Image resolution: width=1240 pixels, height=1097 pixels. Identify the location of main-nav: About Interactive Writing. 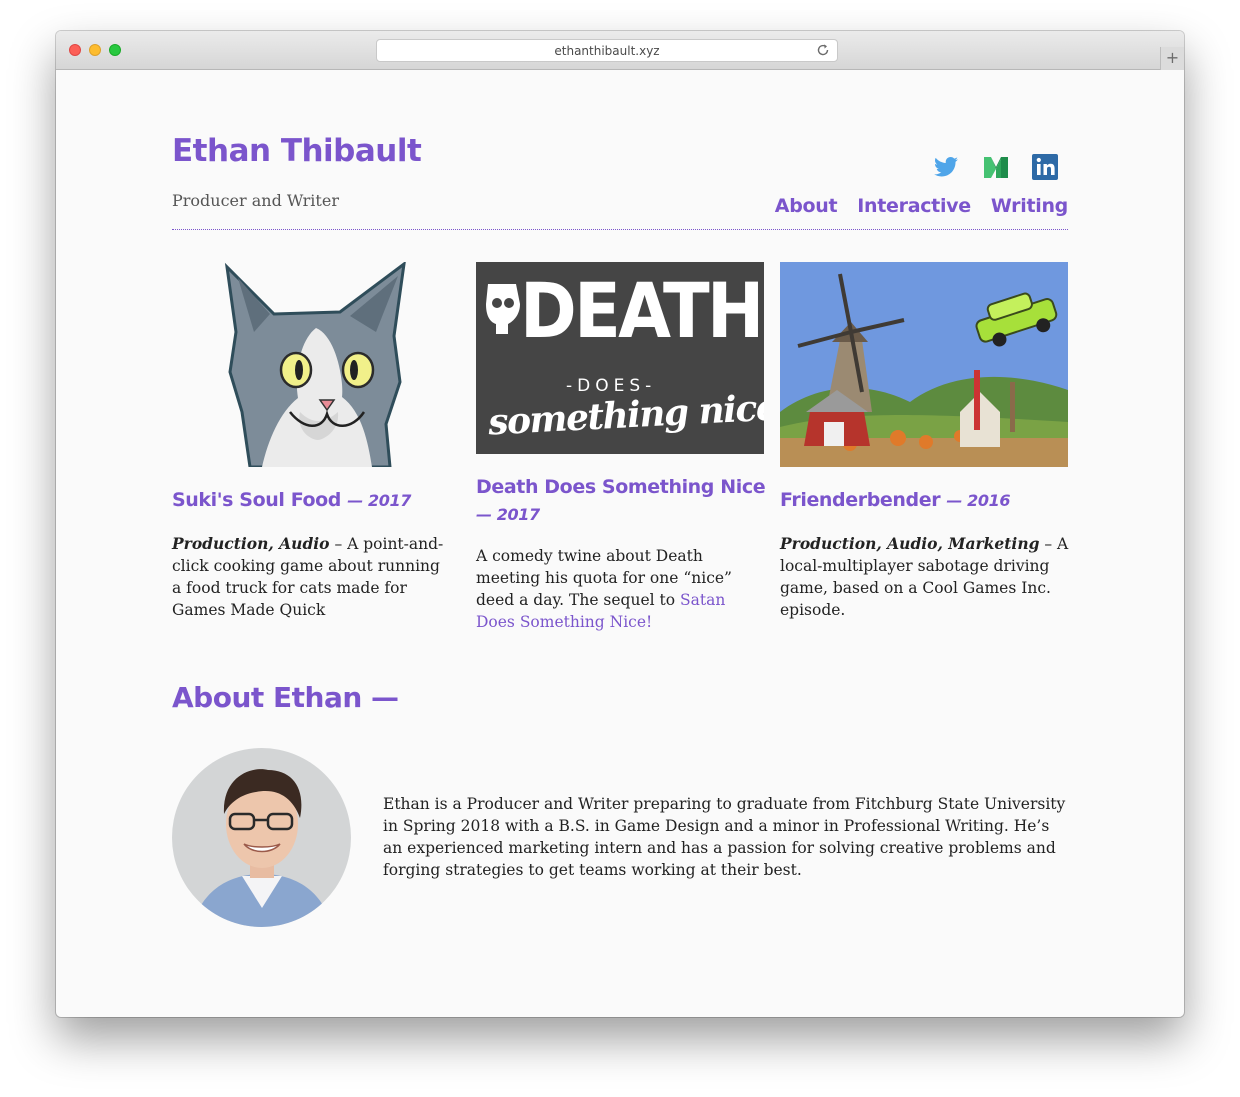
(922, 206).